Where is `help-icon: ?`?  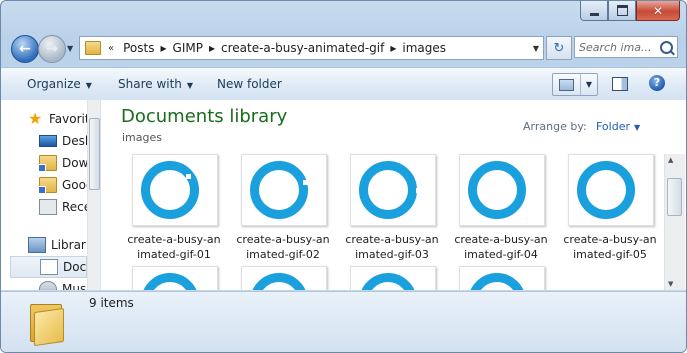
help-icon: ? is located at coordinates (657, 83).